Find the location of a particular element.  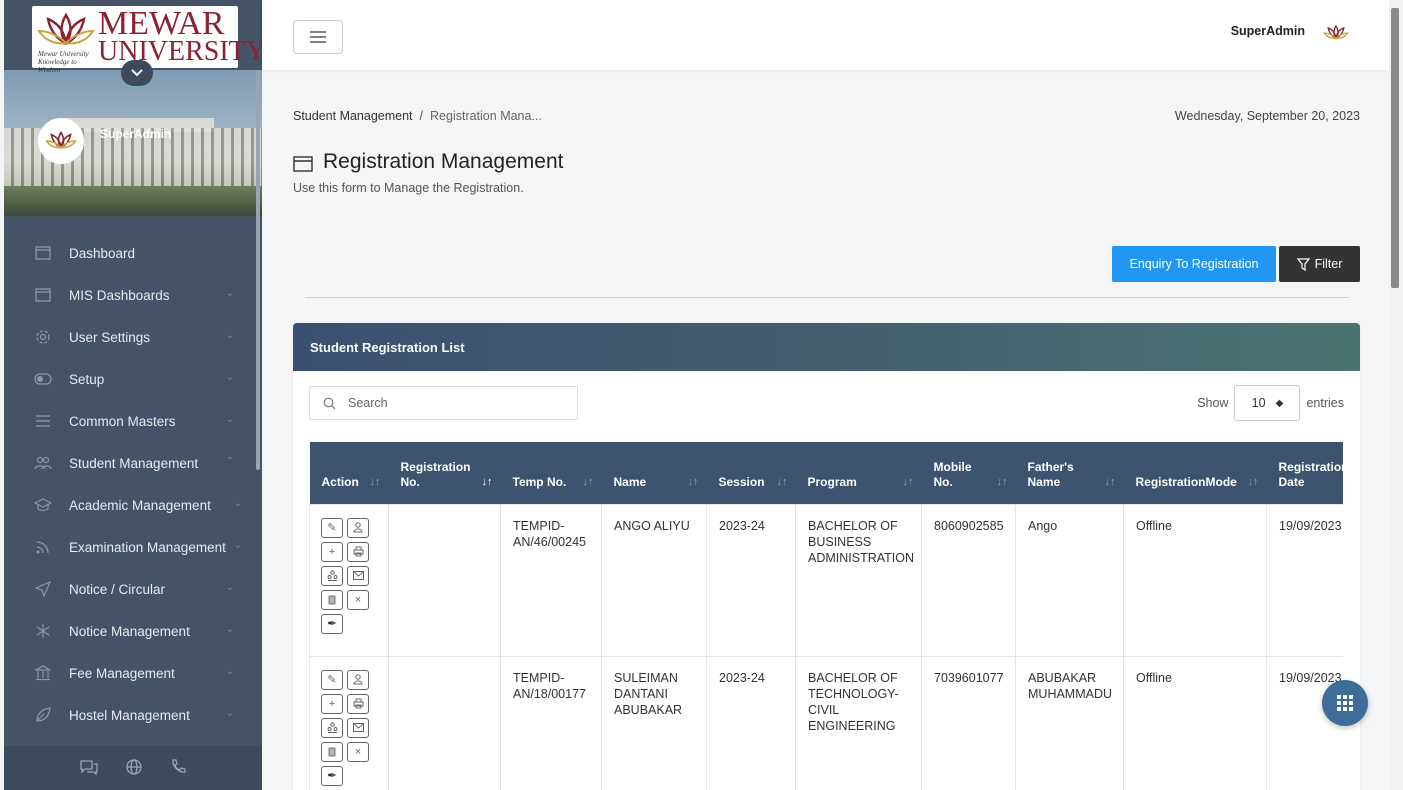

temp-no-cell: TEMPID-AN/46/00245 is located at coordinates (551, 580).